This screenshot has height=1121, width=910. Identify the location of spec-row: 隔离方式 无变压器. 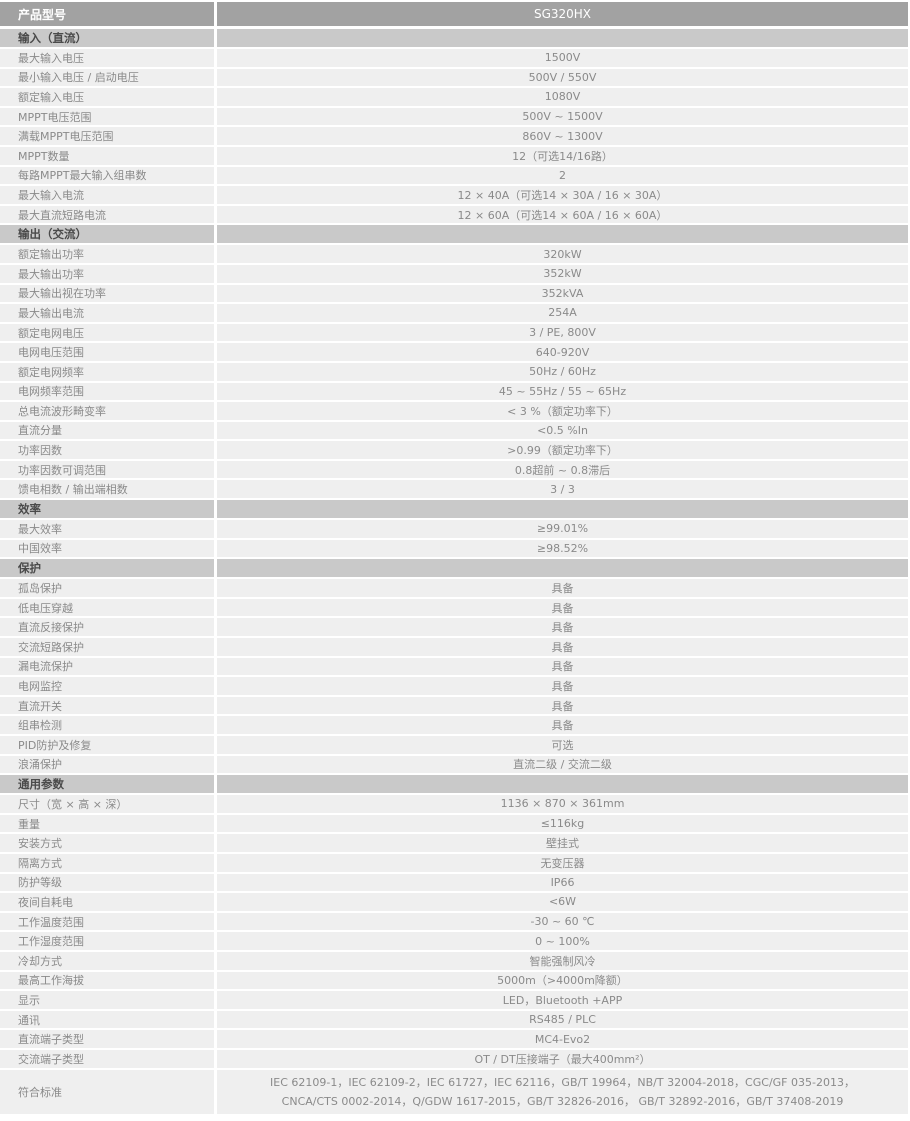
(454, 862).